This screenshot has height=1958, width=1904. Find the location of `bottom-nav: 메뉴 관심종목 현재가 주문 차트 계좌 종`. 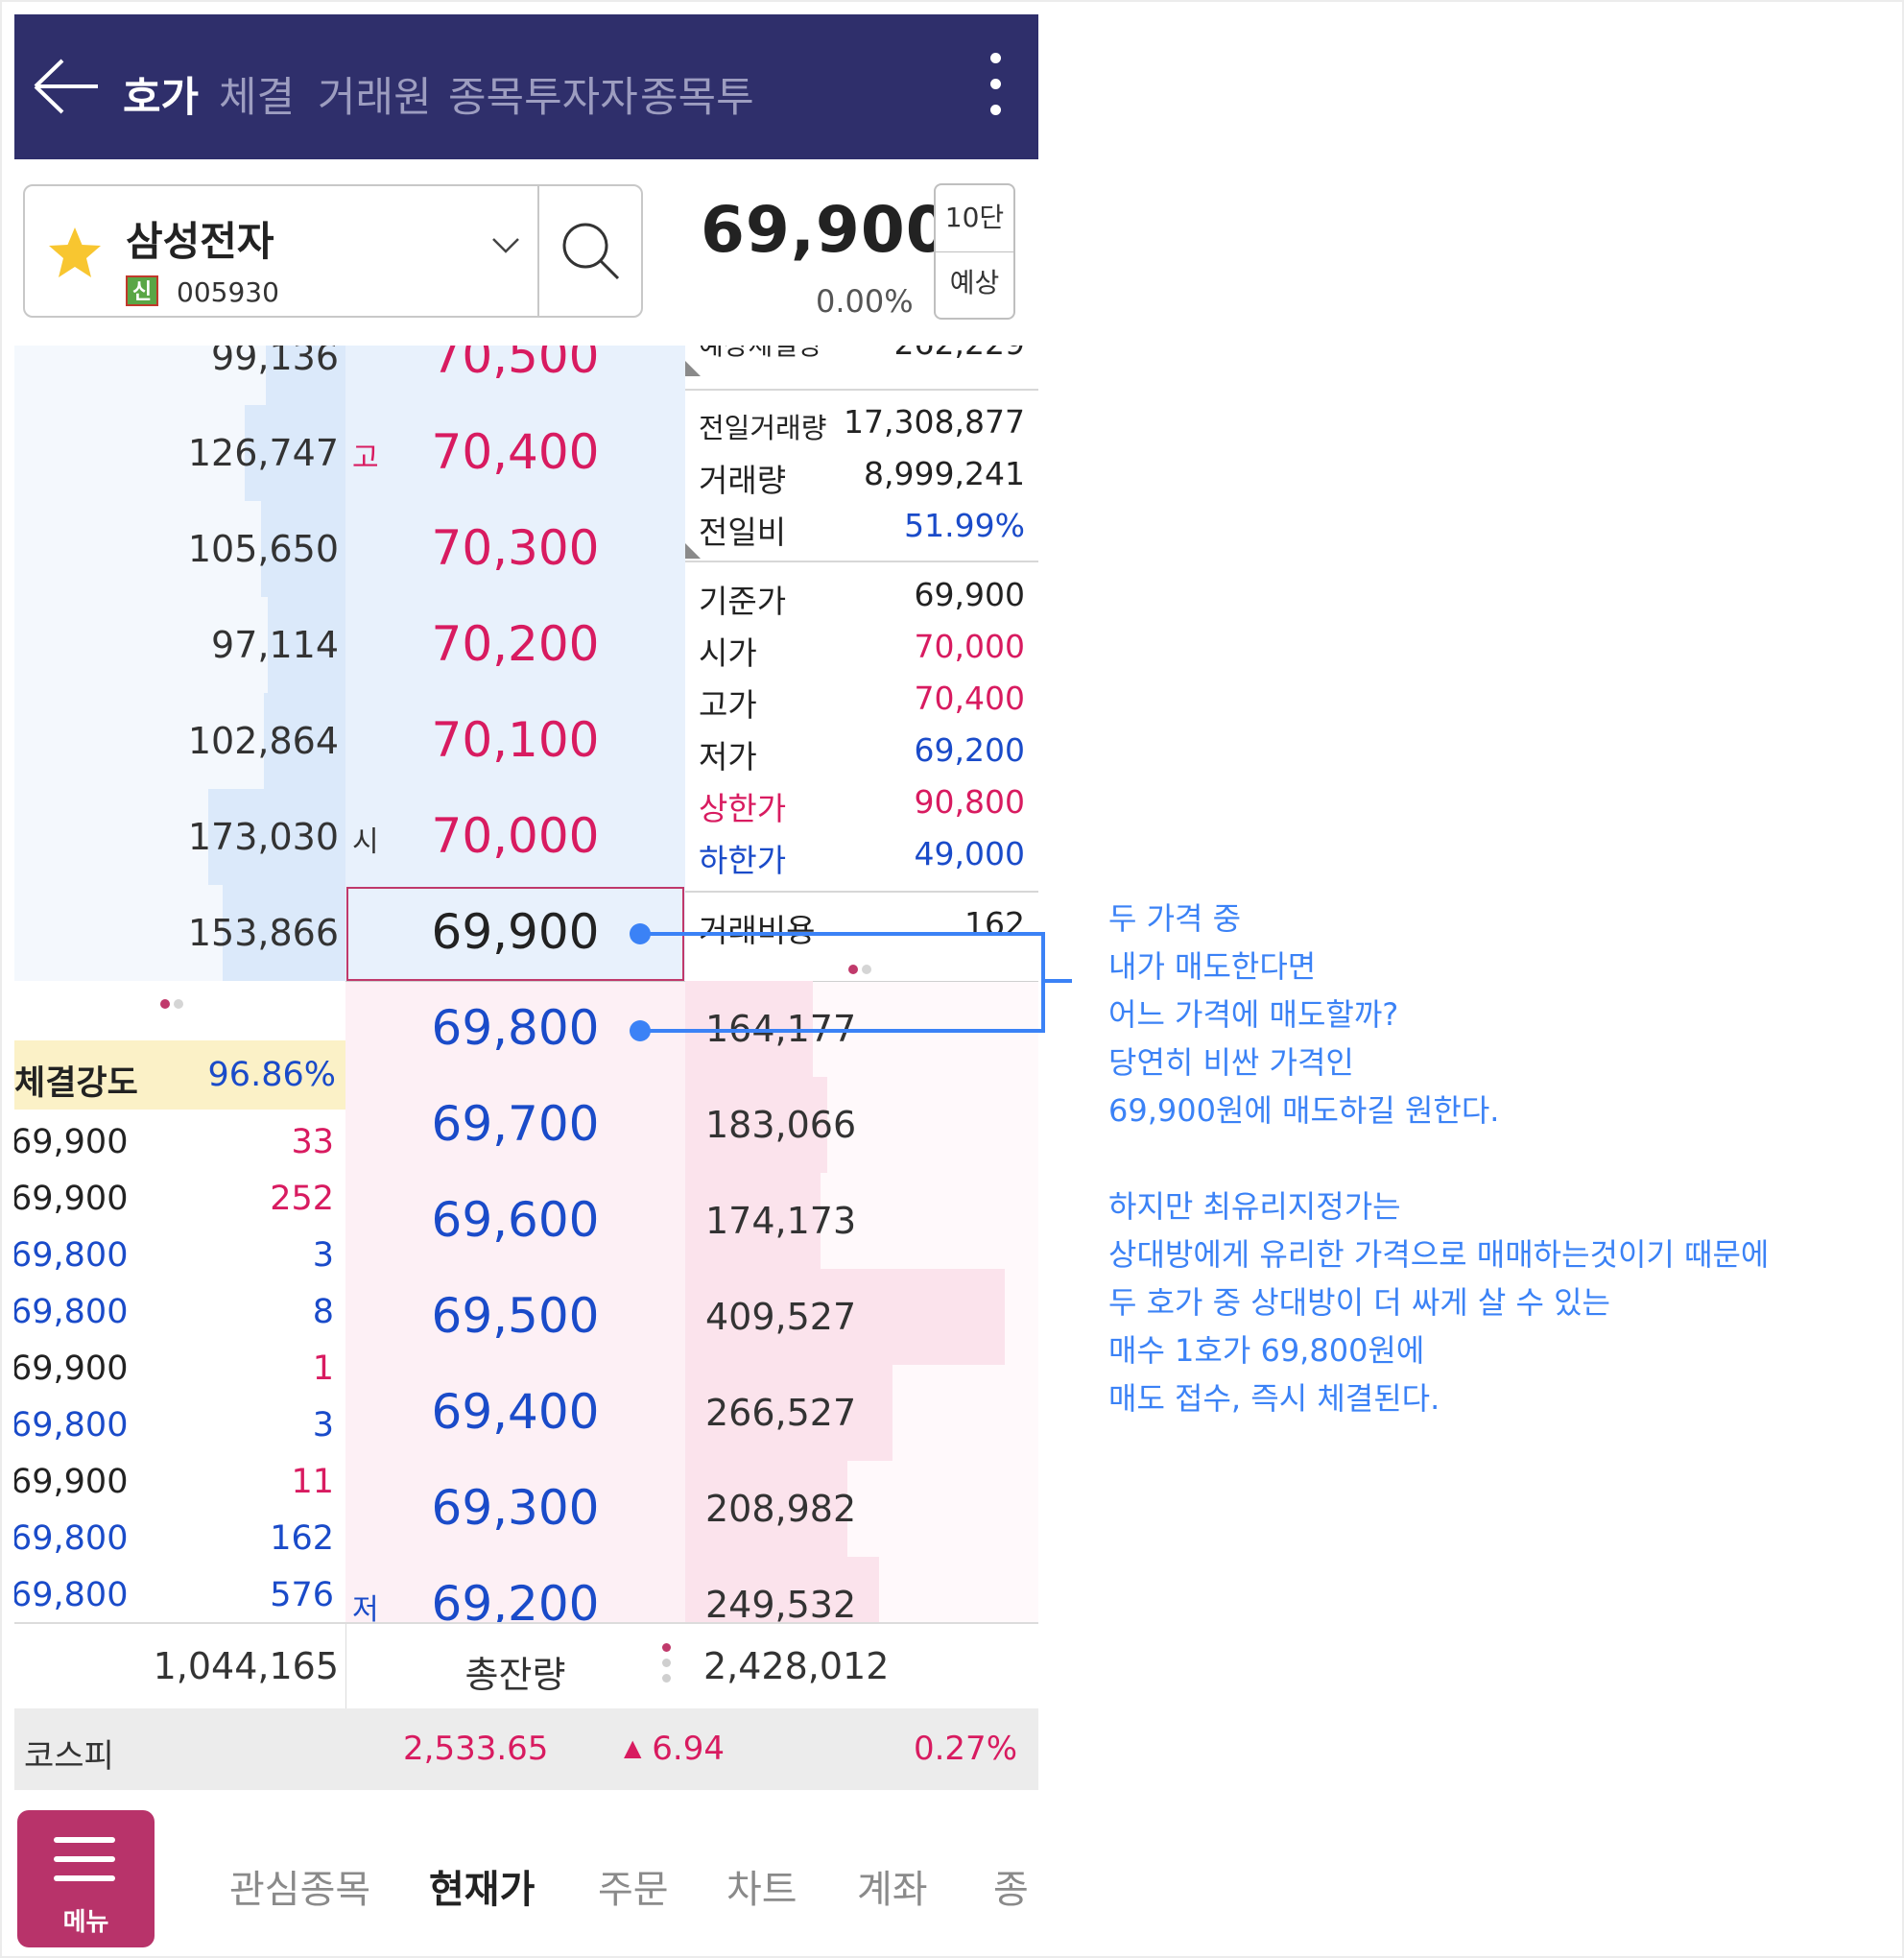

bottom-nav: 메뉴 관심종목 현재가 주문 차트 계좌 종 is located at coordinates (526, 1872).